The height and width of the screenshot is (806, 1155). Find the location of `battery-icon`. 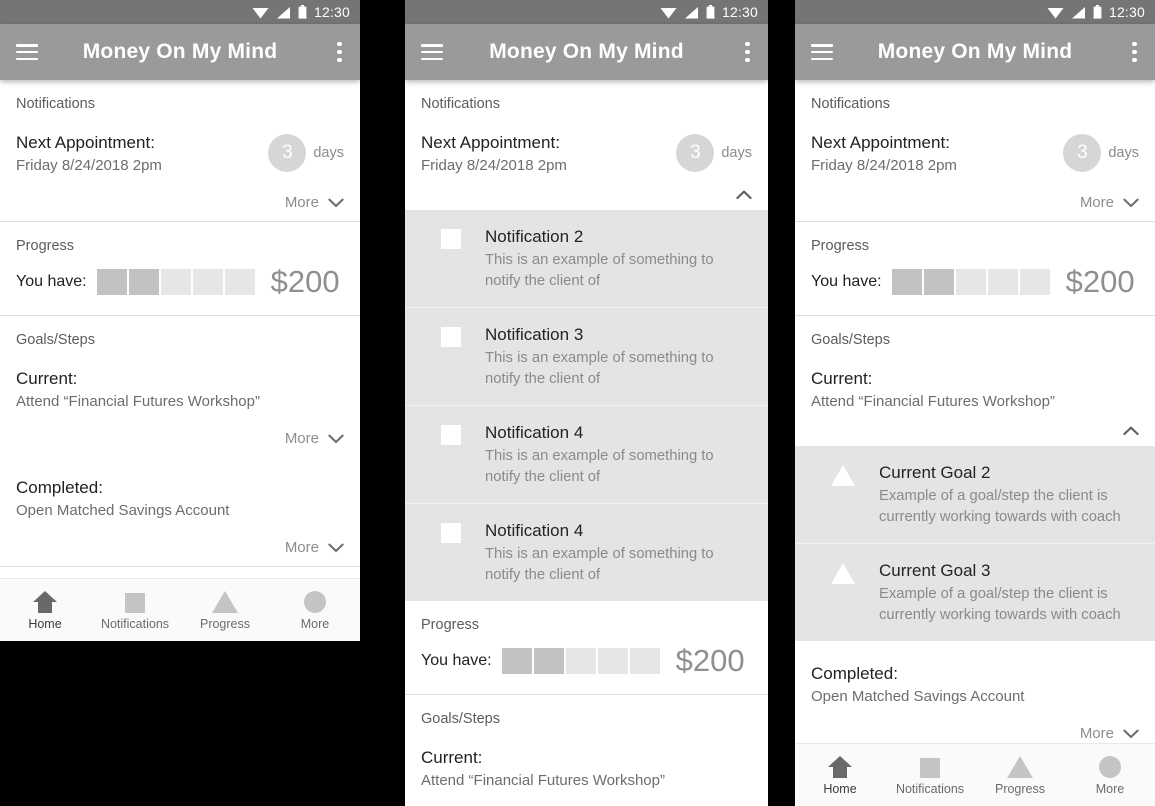

battery-icon is located at coordinates (302, 12).